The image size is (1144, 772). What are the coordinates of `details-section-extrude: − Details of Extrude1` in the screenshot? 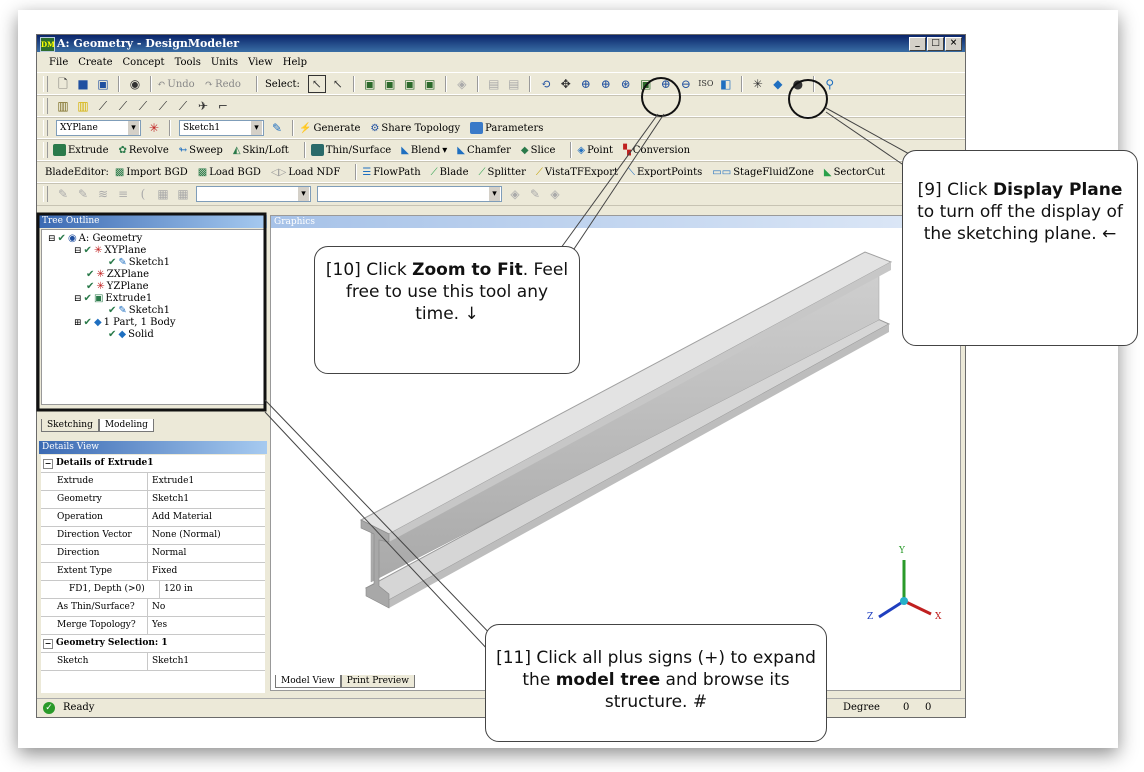 It's located at (153, 464).